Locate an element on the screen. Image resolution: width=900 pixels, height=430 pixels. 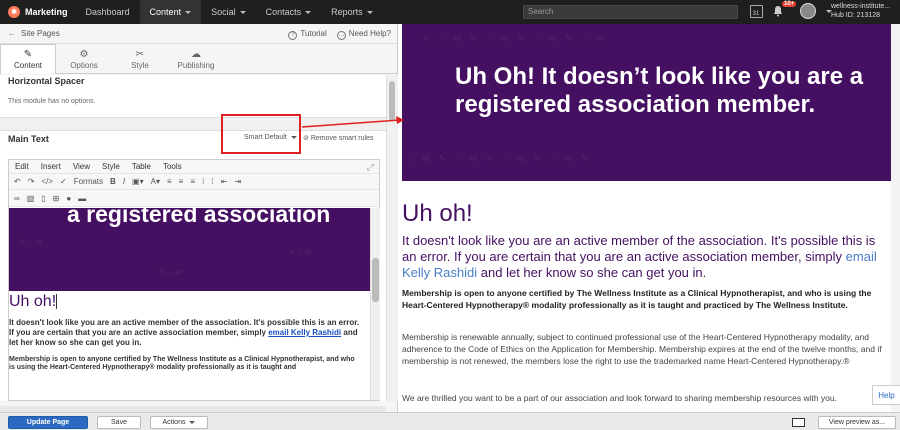
tab-options: ⚙ Options is located at coordinates (84, 59).